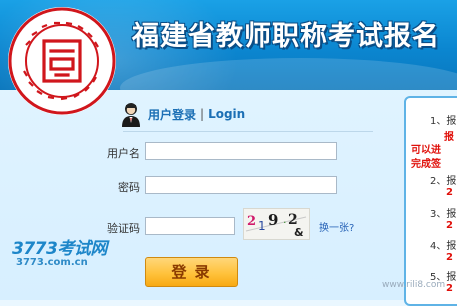 Image resolution: width=457 pixels, height=306 pixels. What do you see at coordinates (52, 262) in the screenshot?
I see `brand-url: 3773.com.cn` at bounding box center [52, 262].